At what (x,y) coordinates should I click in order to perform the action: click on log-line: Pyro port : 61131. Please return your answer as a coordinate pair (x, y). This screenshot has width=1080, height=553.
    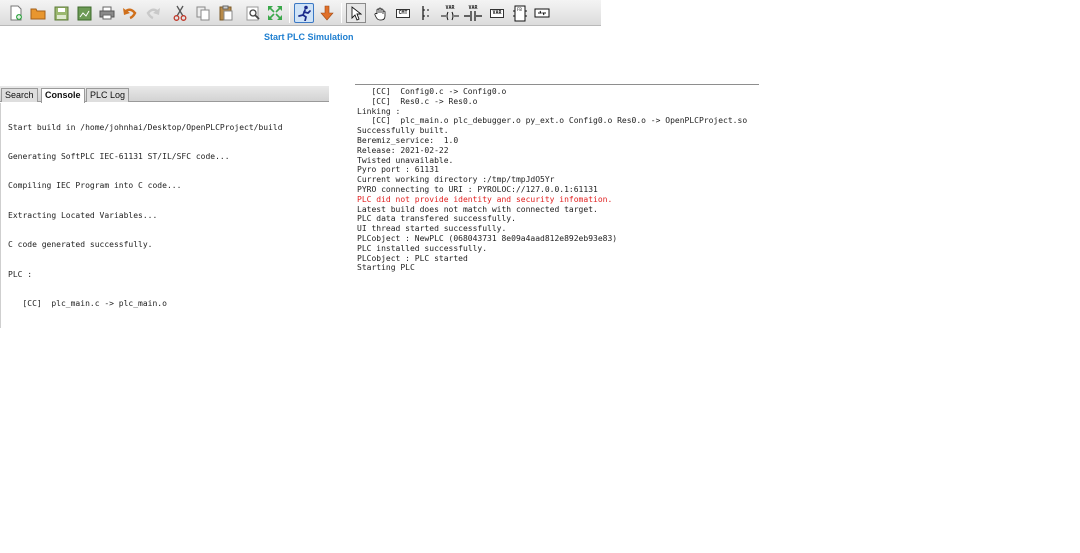
    Looking at the image, I should click on (398, 170).